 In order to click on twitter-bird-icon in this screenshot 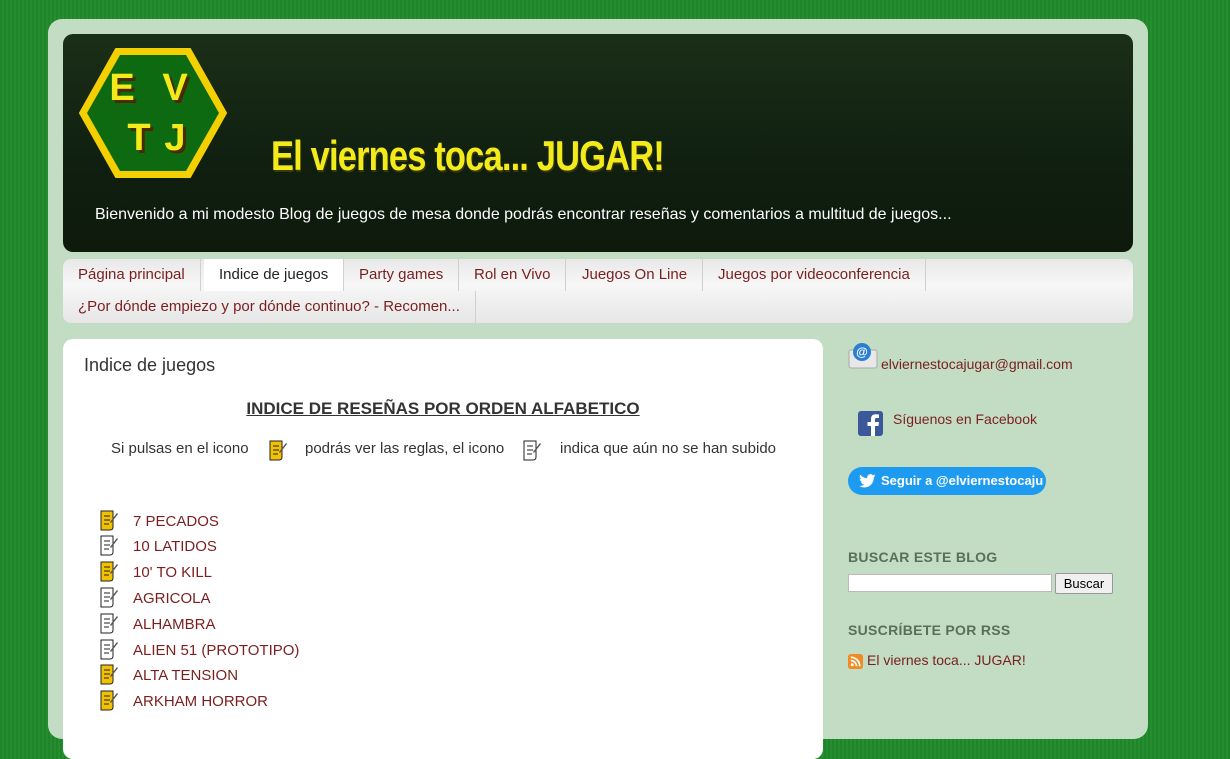, I will do `click(867, 481)`.